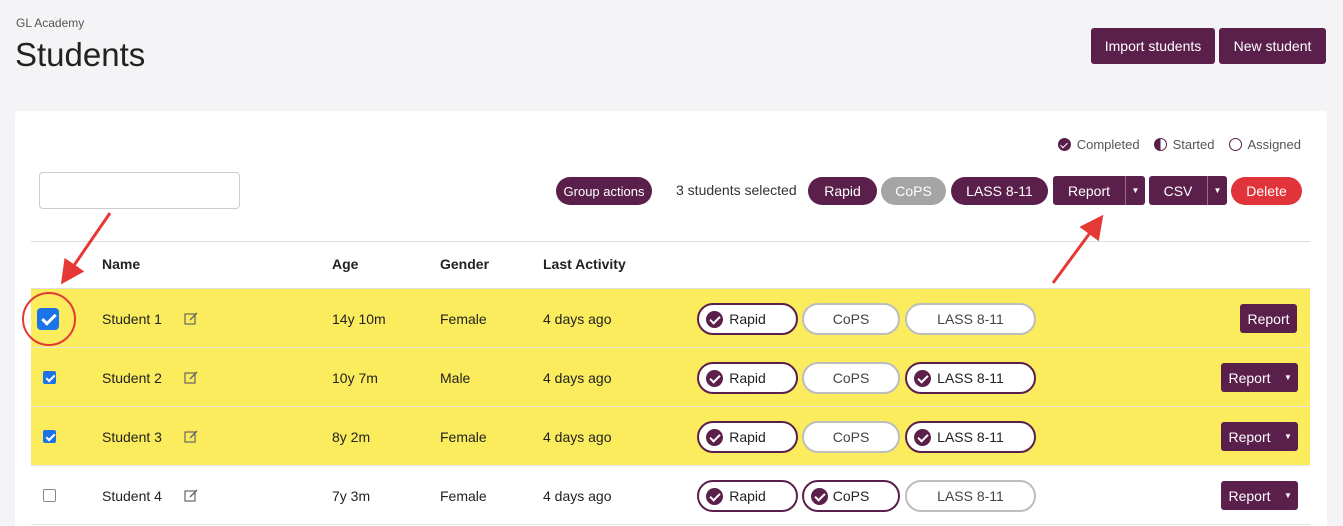 The width and height of the screenshot is (1343, 526). What do you see at coordinates (1089, 190) in the screenshot?
I see `group-report-label: Report` at bounding box center [1089, 190].